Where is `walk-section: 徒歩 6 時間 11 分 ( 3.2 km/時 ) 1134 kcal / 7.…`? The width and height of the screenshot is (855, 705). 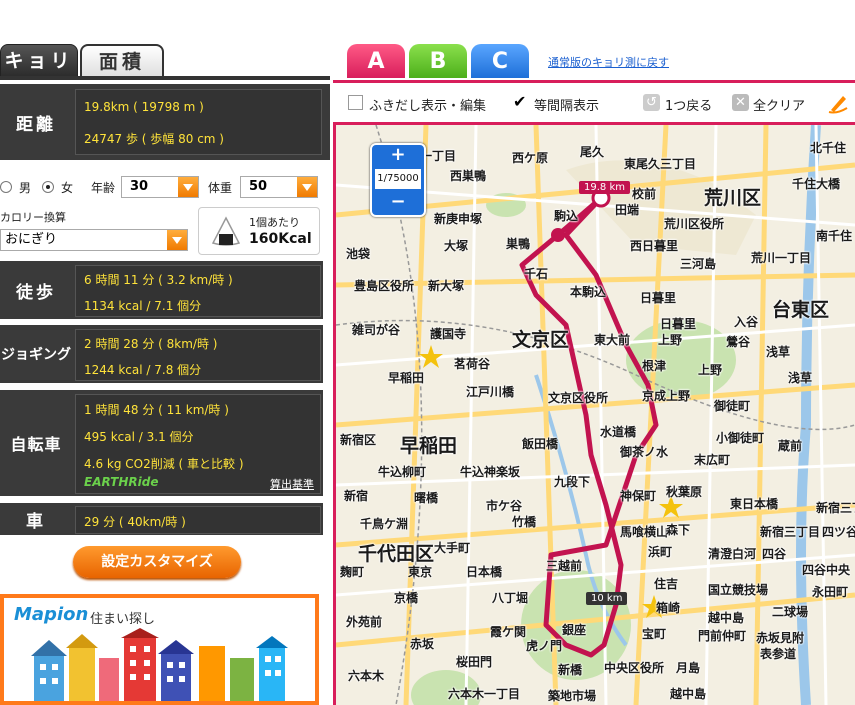 walk-section: 徒歩 6 時間 11 分 ( 3.2 km/時 ) 1134 kcal / 7.… is located at coordinates (161, 290).